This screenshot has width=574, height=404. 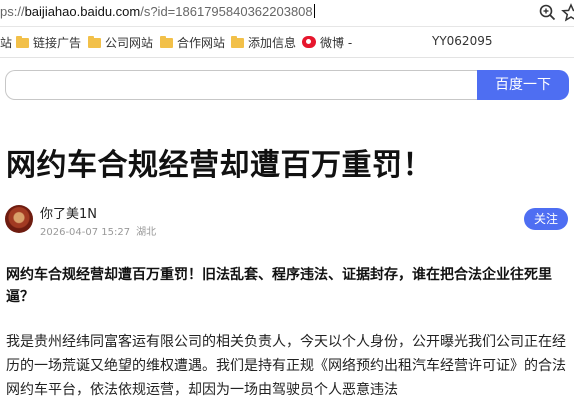 What do you see at coordinates (314, 11) in the screenshot?
I see `text-caret` at bounding box center [314, 11].